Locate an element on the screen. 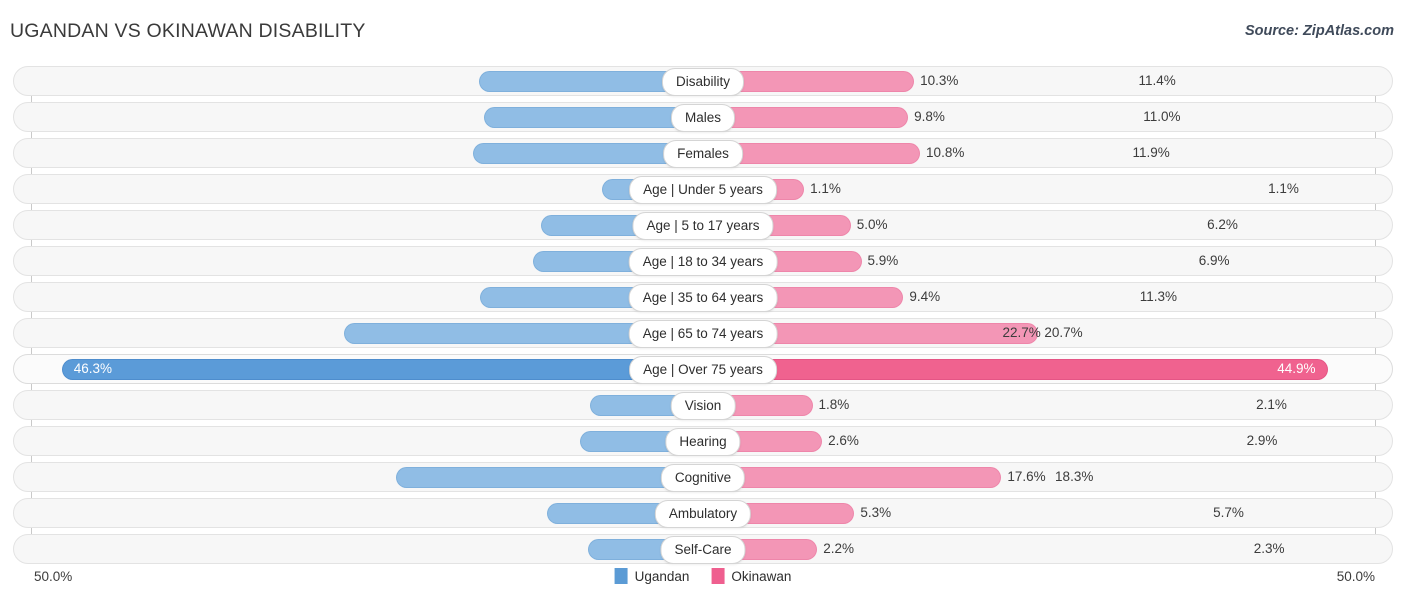 This screenshot has width=1406, height=612. bar-row: 18.3% 17.6% Cognitive is located at coordinates (703, 477).